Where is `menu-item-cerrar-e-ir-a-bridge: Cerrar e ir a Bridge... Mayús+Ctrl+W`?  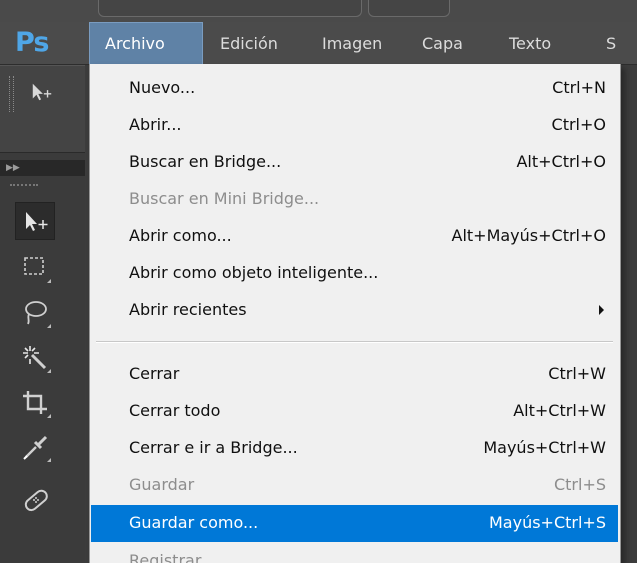
menu-item-cerrar-e-ir-a-bridge: Cerrar e ir a Bridge... Mayús+Ctrl+W is located at coordinates (354, 448).